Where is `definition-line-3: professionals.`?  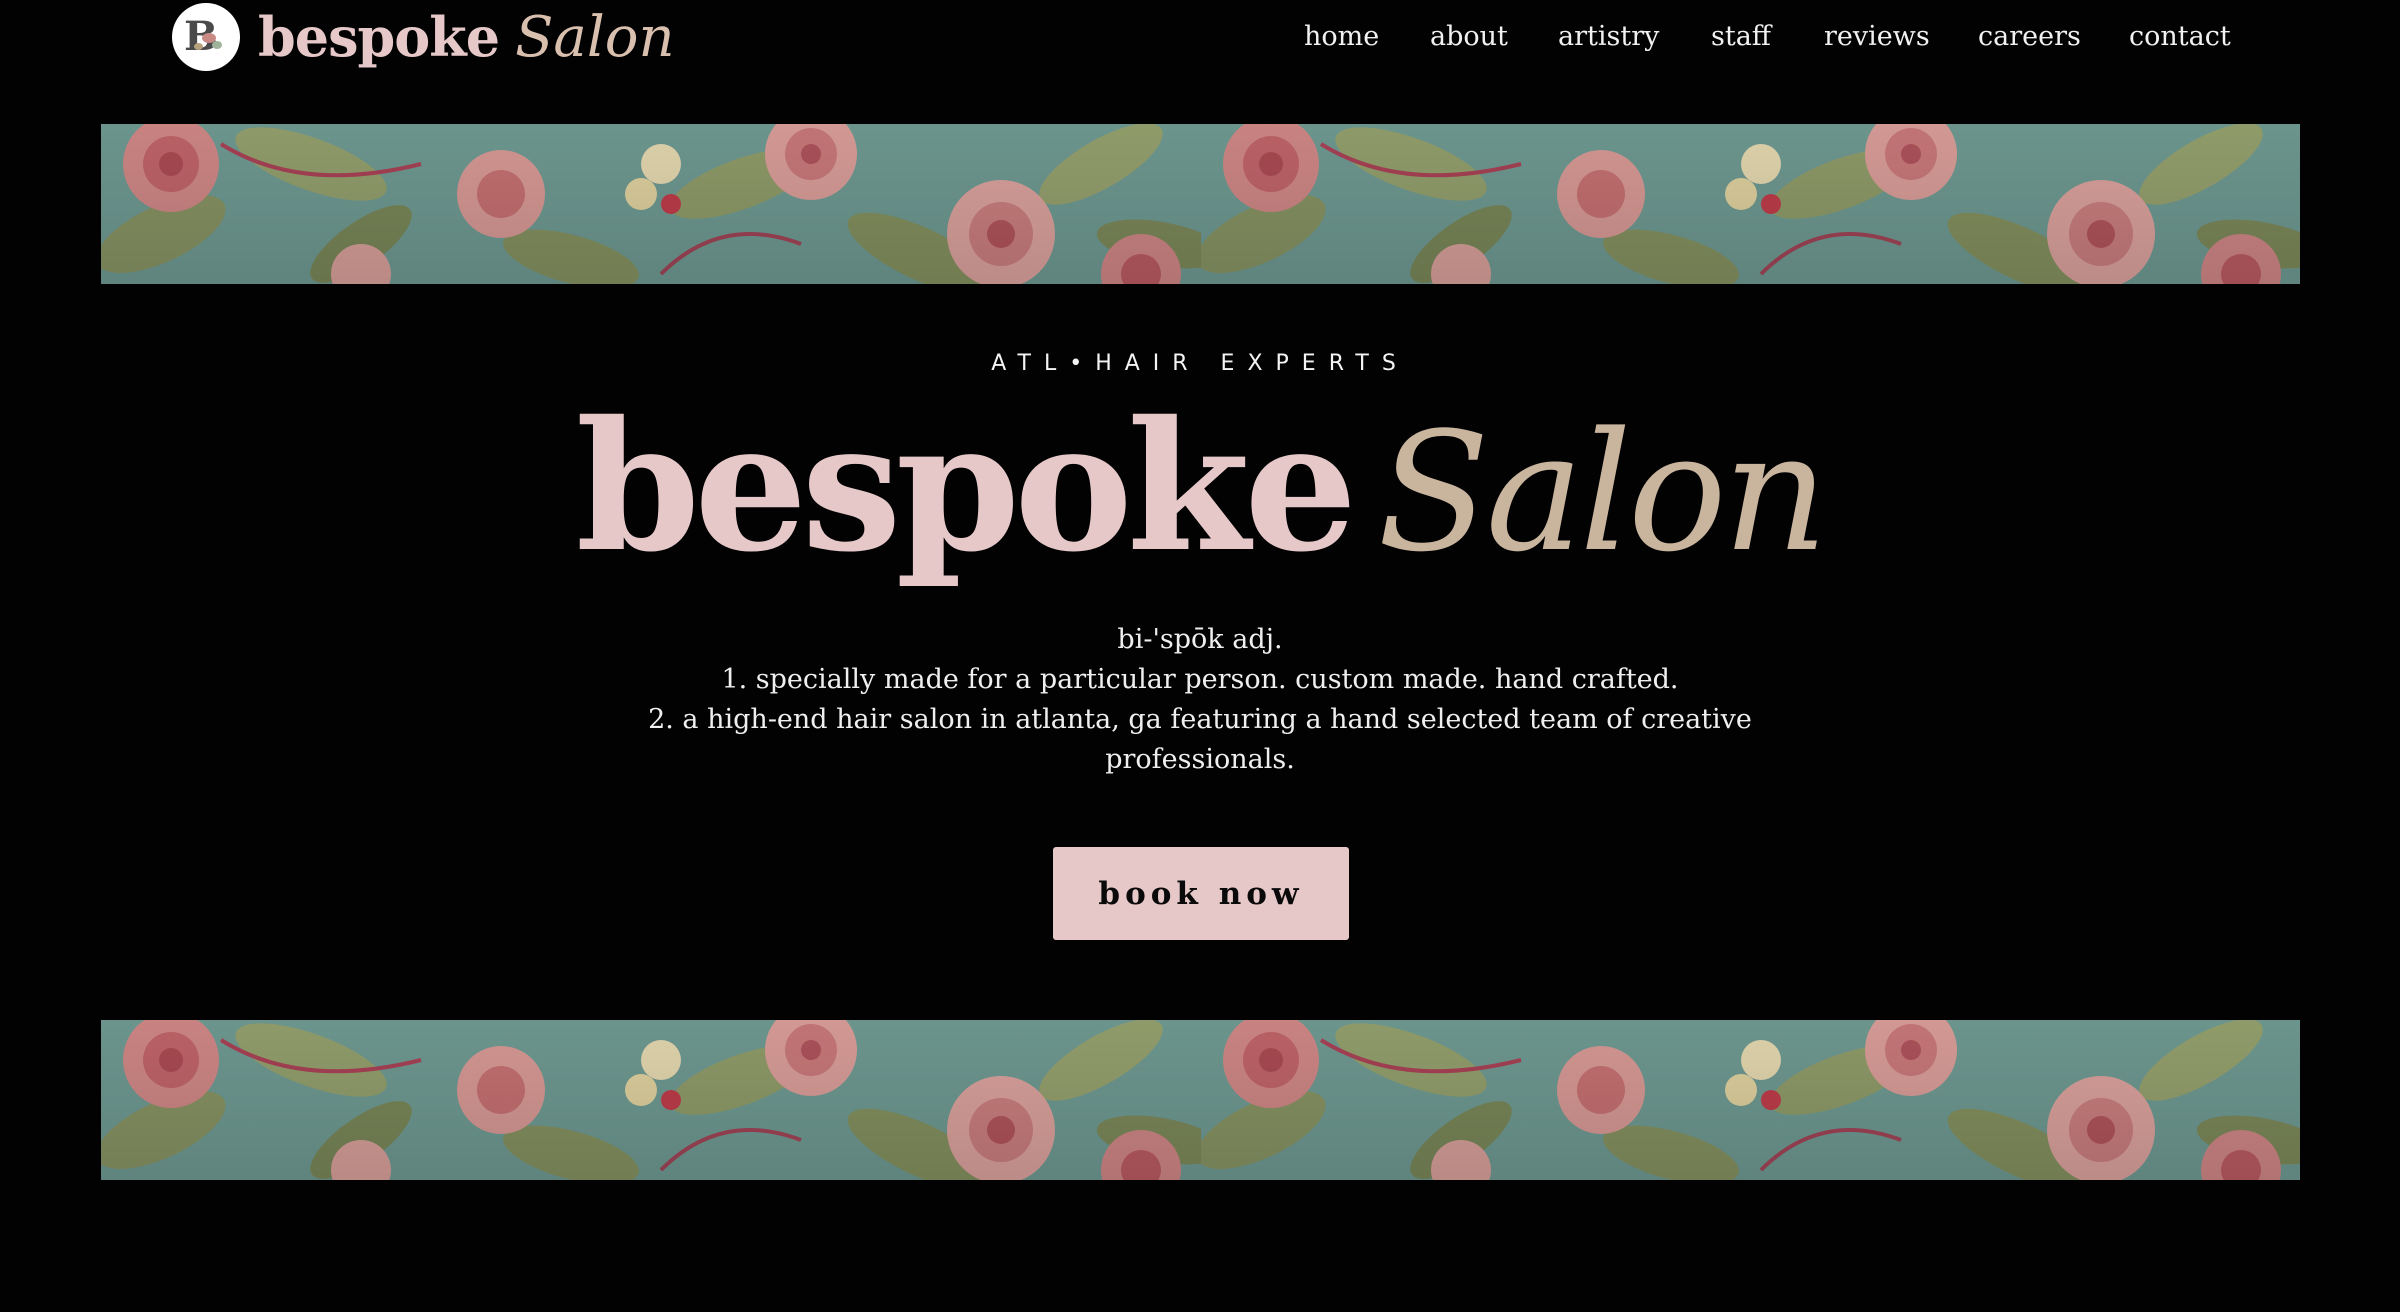 definition-line-3: professionals. is located at coordinates (1200, 759).